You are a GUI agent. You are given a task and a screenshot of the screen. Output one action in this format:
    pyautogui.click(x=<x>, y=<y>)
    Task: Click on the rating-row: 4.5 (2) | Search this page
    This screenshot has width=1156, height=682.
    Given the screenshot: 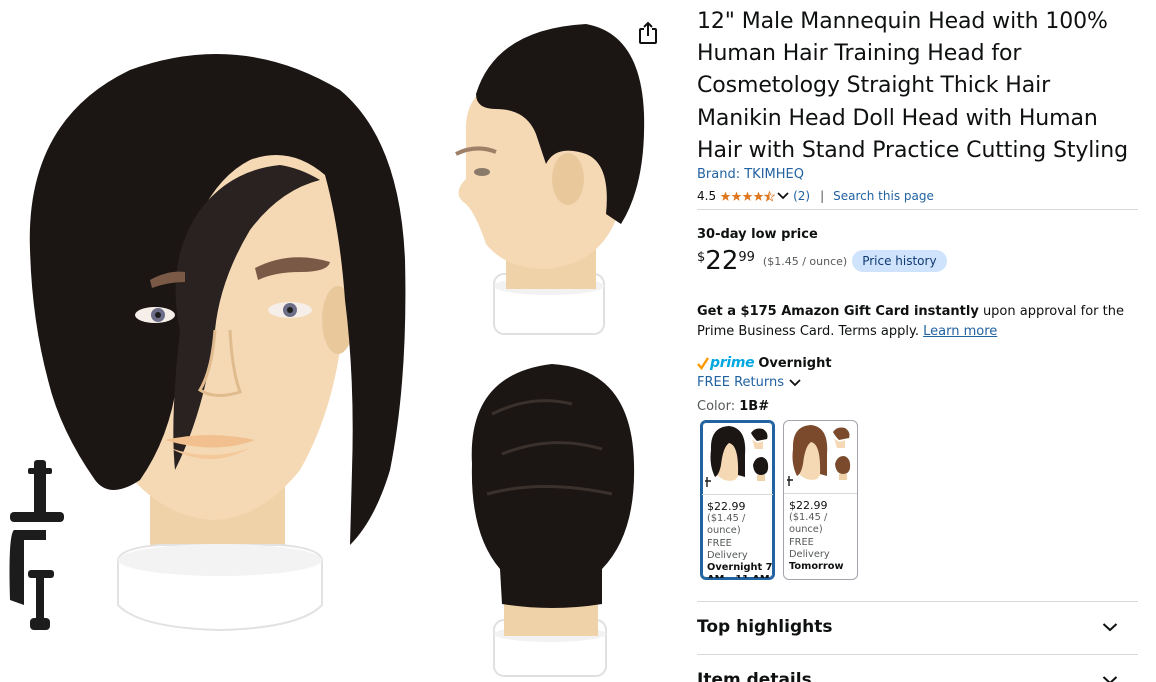 What is the action you would take?
    pyautogui.click(x=815, y=196)
    